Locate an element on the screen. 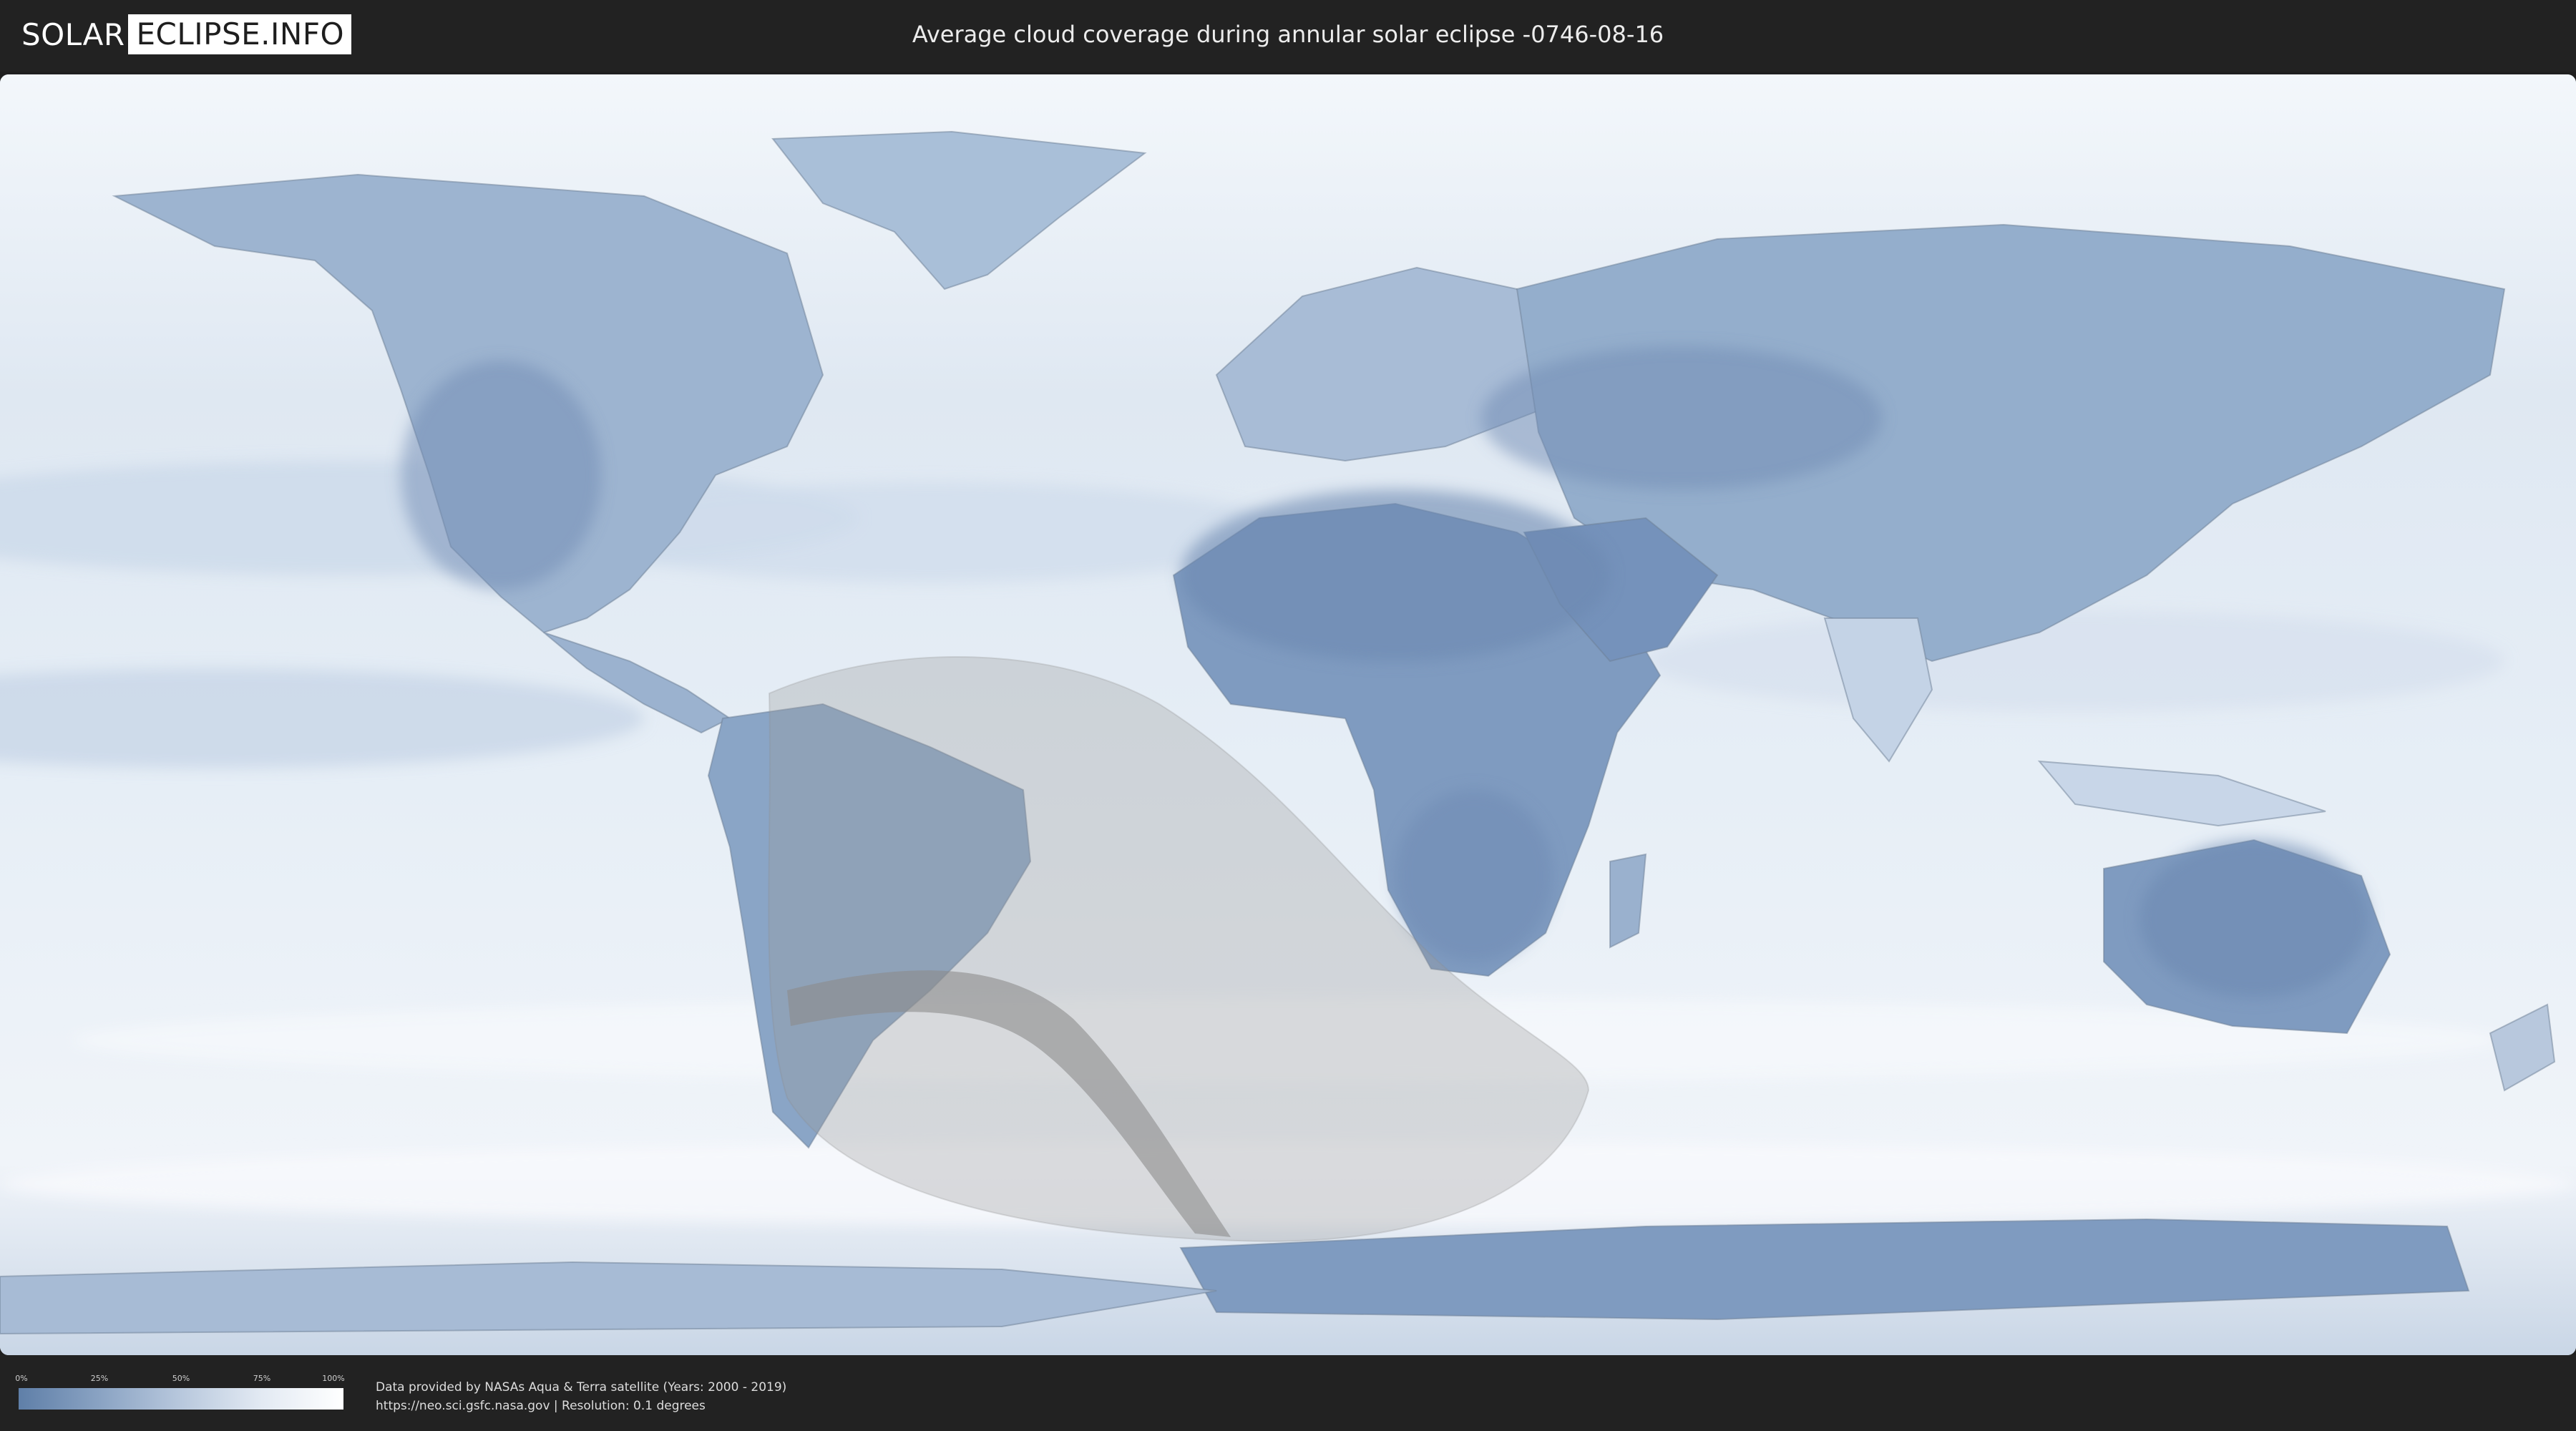  legend-tick-100: 100% is located at coordinates (333, 1378).